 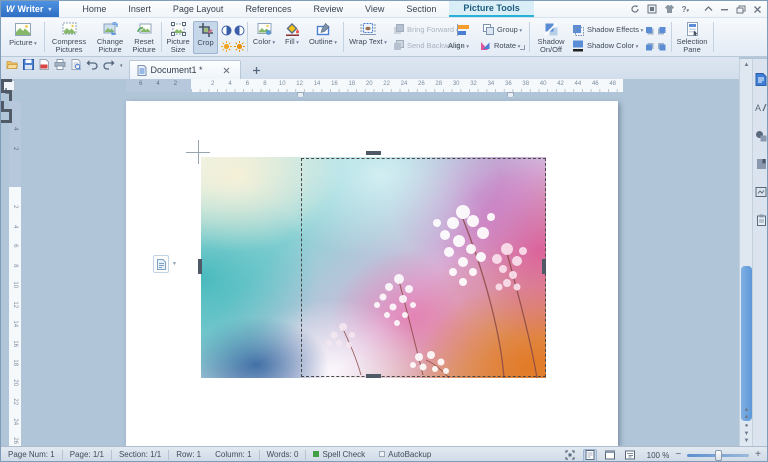 I want to click on qat-dropdown-icon: ▾, so click(x=121, y=66).